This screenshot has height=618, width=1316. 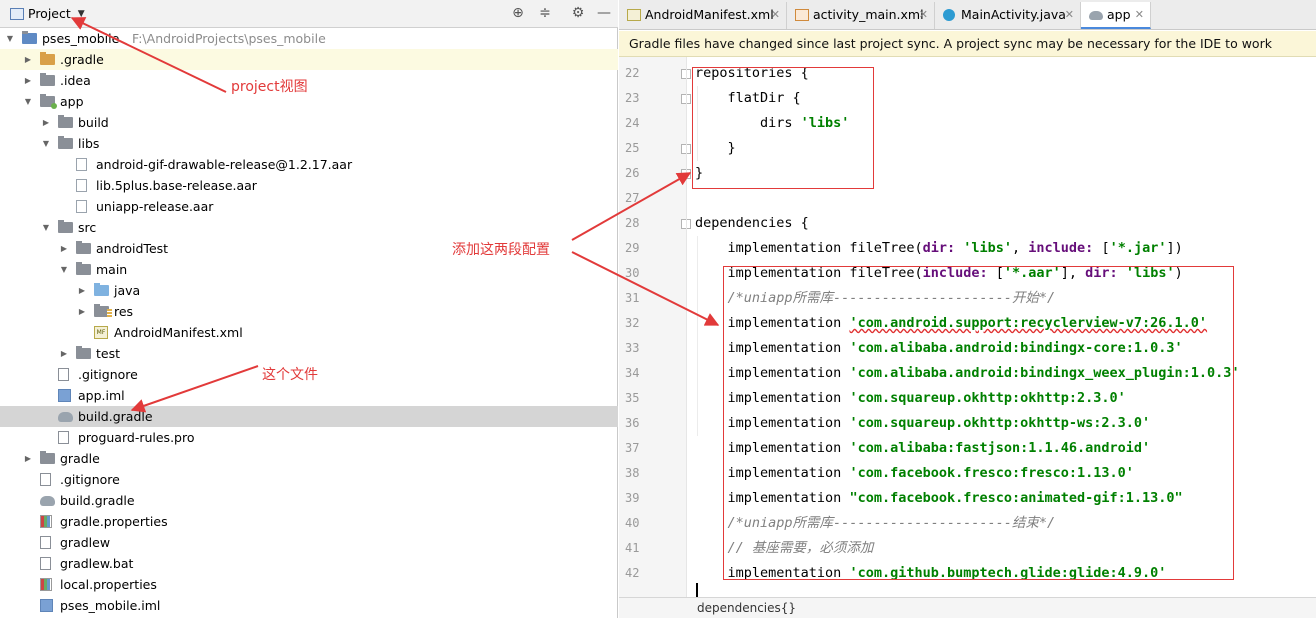 I want to click on hide-panel-icon: —, so click(x=604, y=13).